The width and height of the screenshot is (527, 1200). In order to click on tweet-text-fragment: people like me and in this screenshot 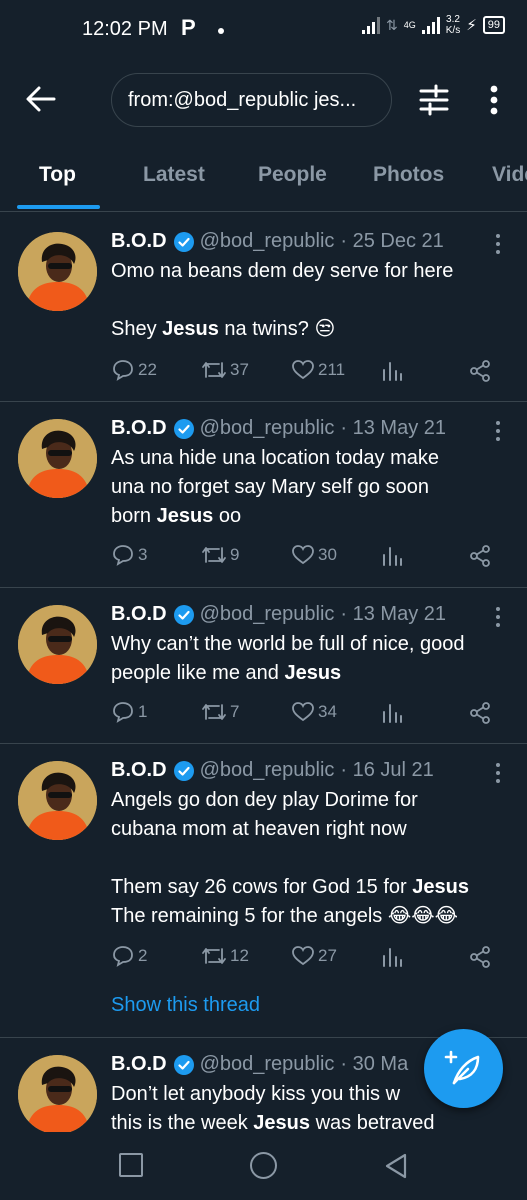, I will do `click(198, 673)`.